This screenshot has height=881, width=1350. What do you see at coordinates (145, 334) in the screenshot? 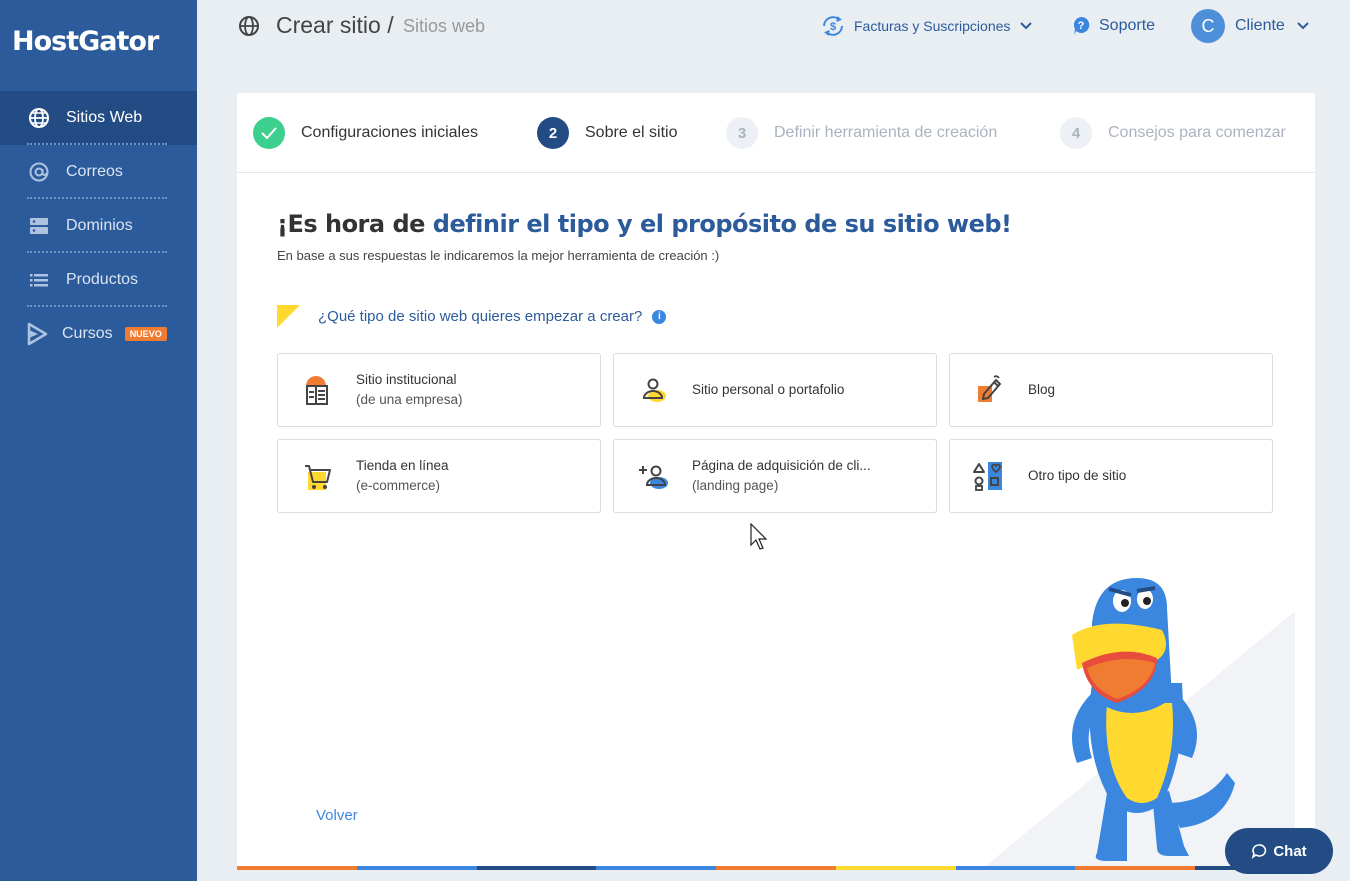
I see `new-badge: NUEVO` at bounding box center [145, 334].